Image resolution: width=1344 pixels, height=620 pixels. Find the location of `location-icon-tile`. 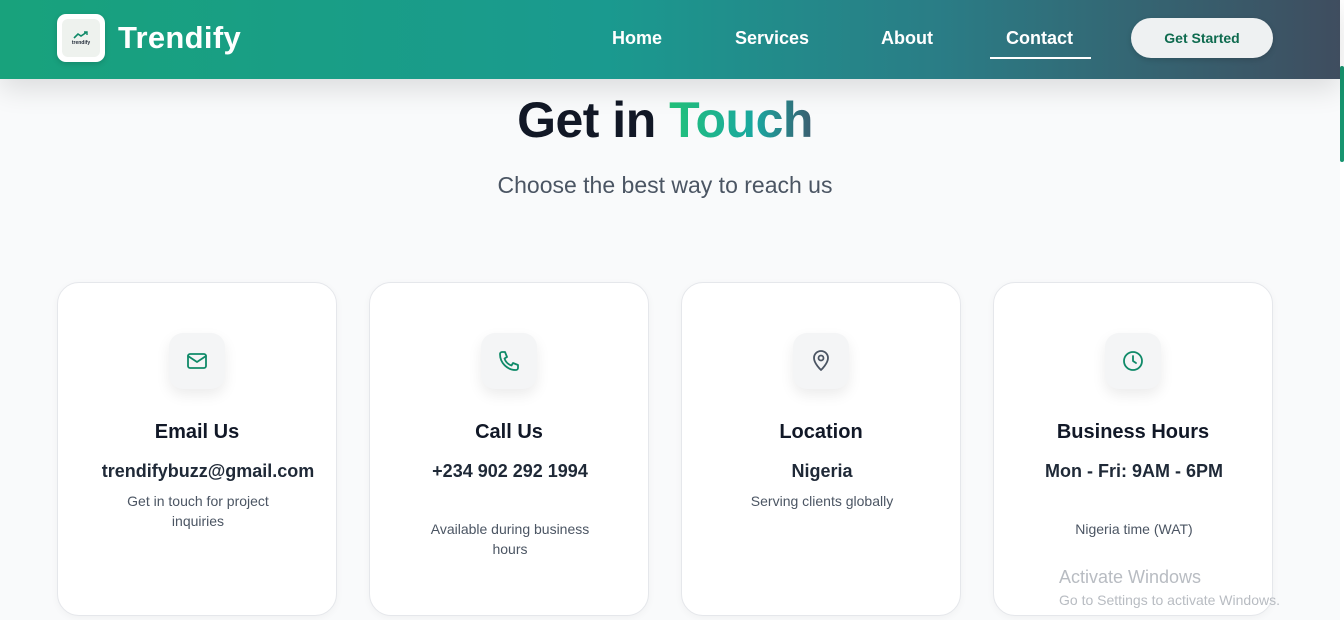

location-icon-tile is located at coordinates (821, 361).